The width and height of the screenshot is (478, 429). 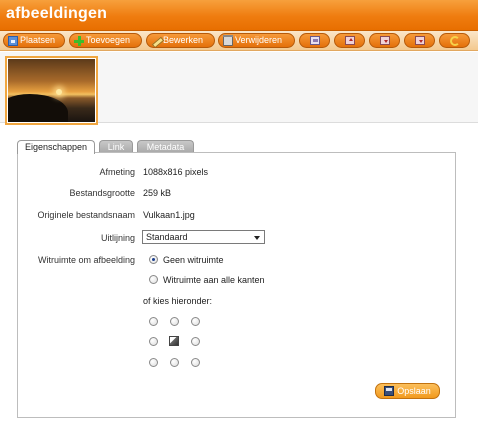 What do you see at coordinates (195, 341) in the screenshot?
I see `position-middle-right` at bounding box center [195, 341].